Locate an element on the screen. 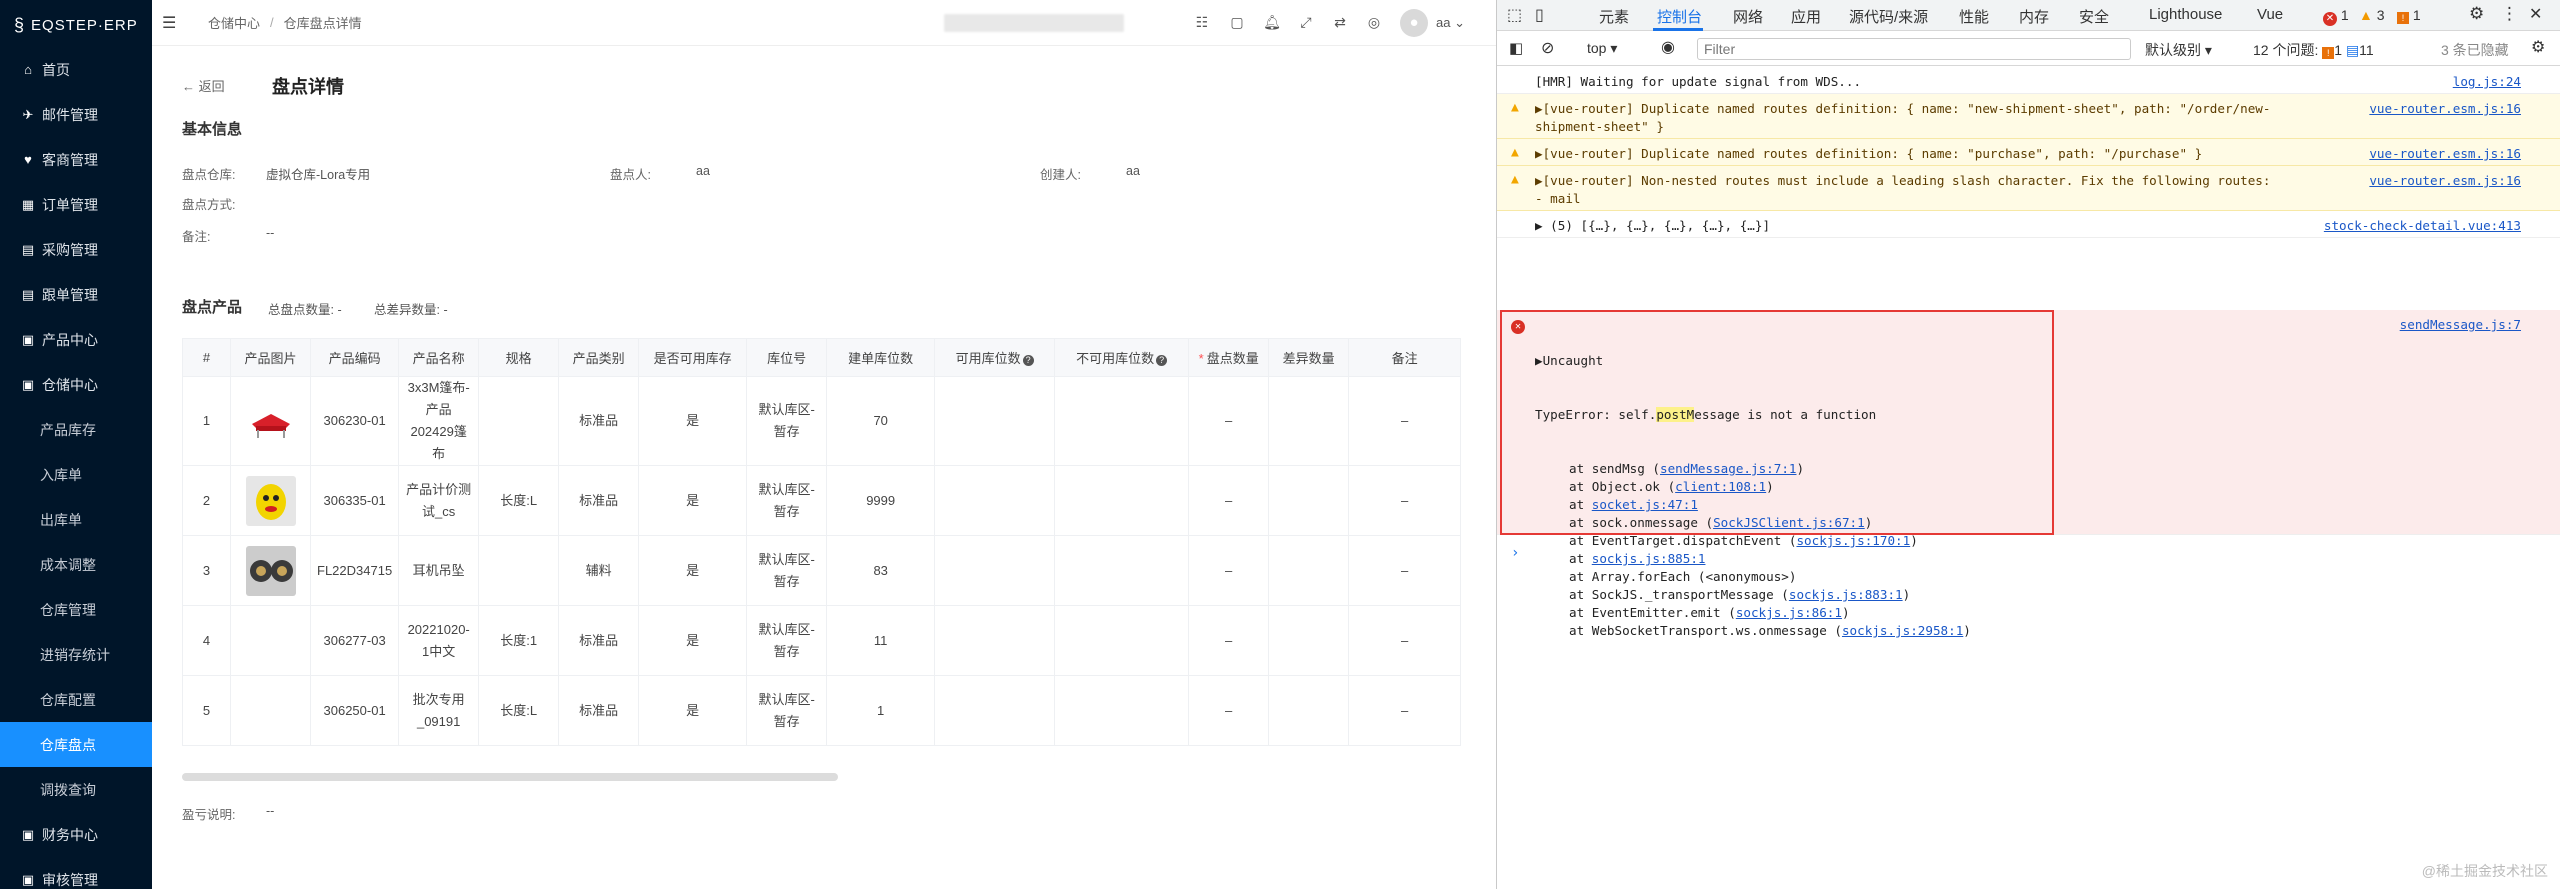 This screenshot has height=889, width=2560. clear-console-icon: ⊘ is located at coordinates (1547, 48).